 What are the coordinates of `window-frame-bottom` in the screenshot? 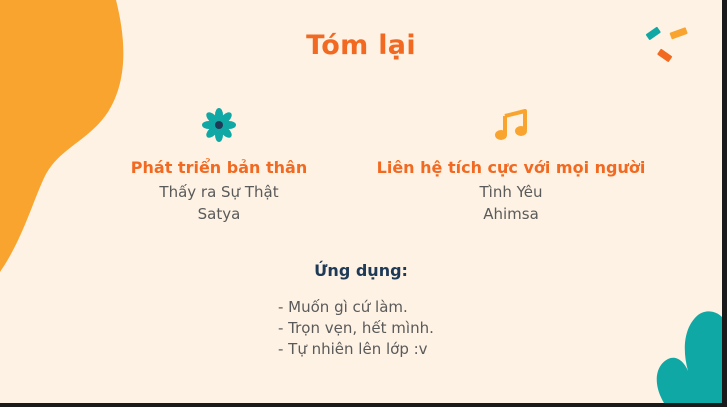 It's located at (363, 405).